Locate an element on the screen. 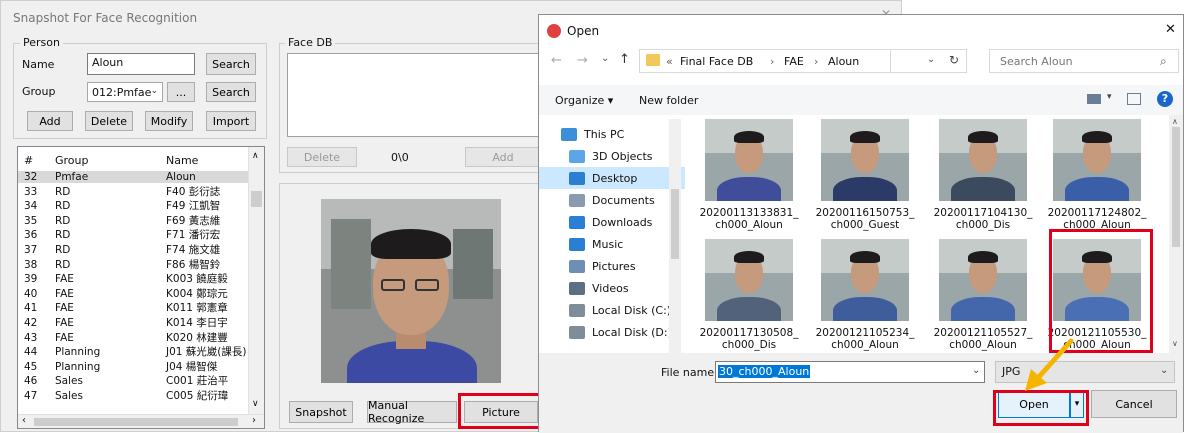 This screenshot has height=433, width=1184. file-name-line1: 20200117124802_ is located at coordinates (1097, 213).